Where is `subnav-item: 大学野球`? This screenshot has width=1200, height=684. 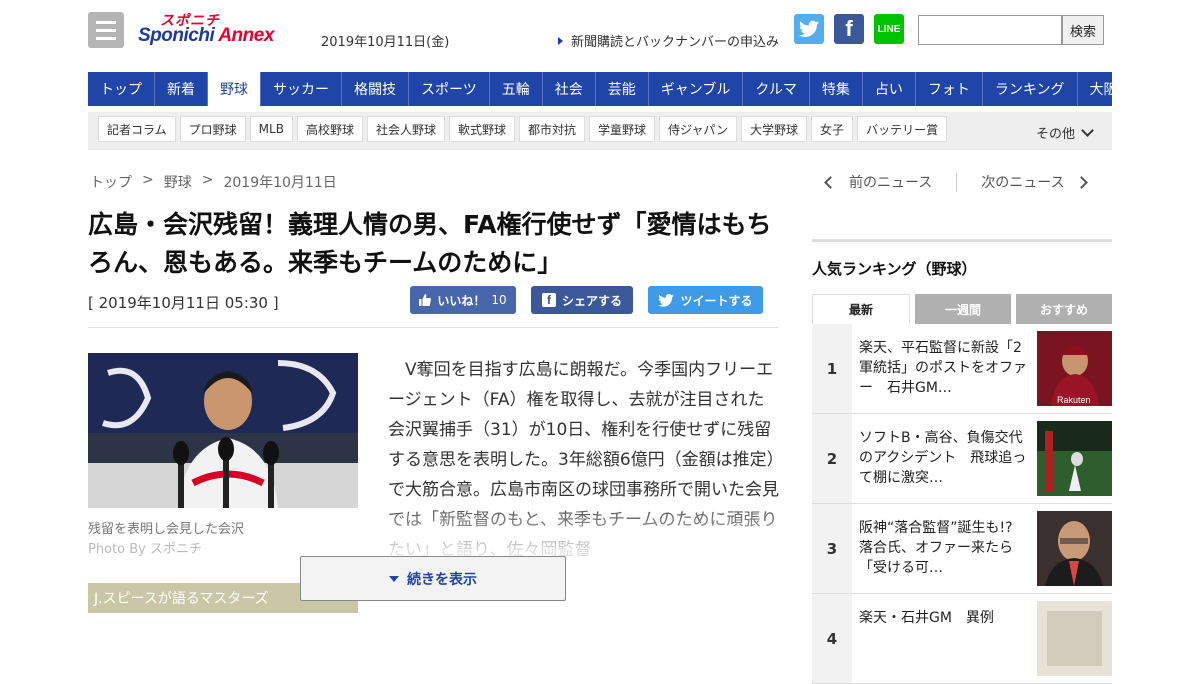 subnav-item: 大学野球 is located at coordinates (774, 129).